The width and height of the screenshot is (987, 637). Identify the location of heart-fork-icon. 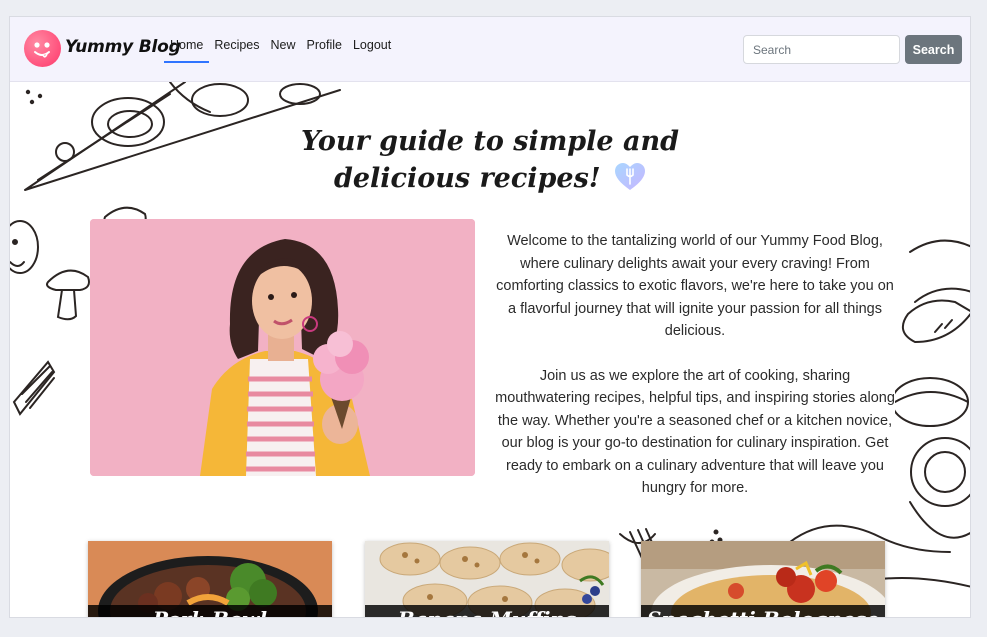
(630, 176).